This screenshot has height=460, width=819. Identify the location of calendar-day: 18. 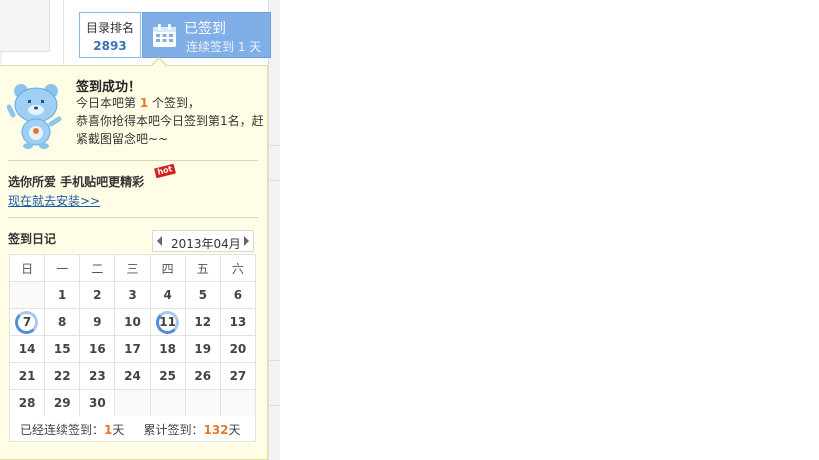
(167, 349).